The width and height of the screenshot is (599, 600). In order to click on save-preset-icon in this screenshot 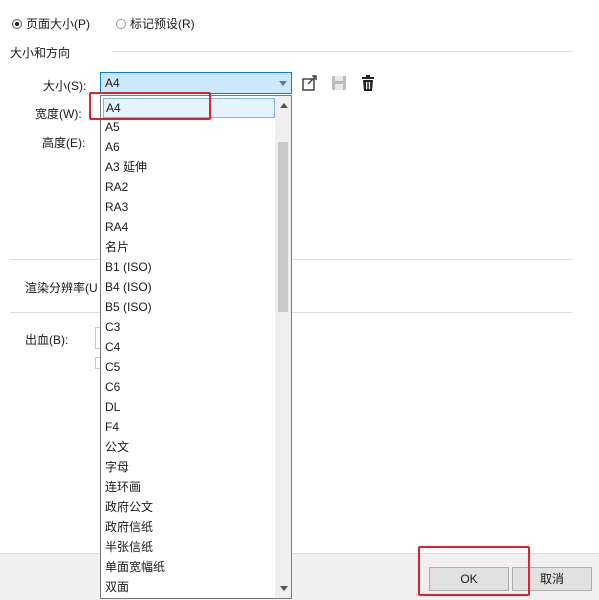, I will do `click(339, 83)`.